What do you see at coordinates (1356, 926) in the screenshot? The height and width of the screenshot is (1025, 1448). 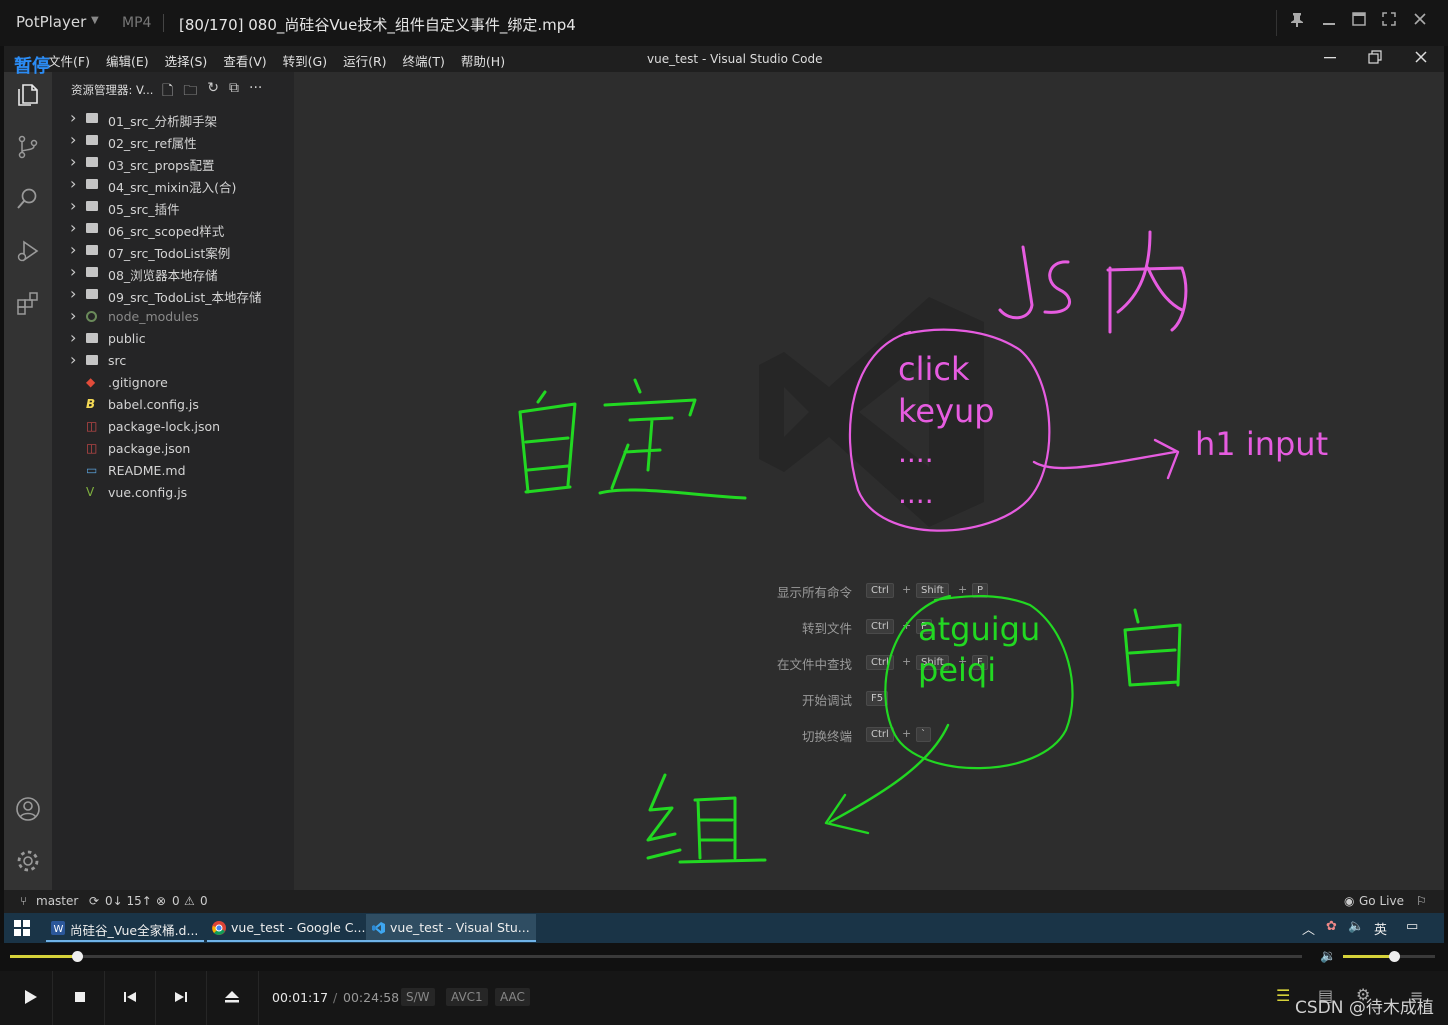 I see `speaker-icon: 🔈` at bounding box center [1356, 926].